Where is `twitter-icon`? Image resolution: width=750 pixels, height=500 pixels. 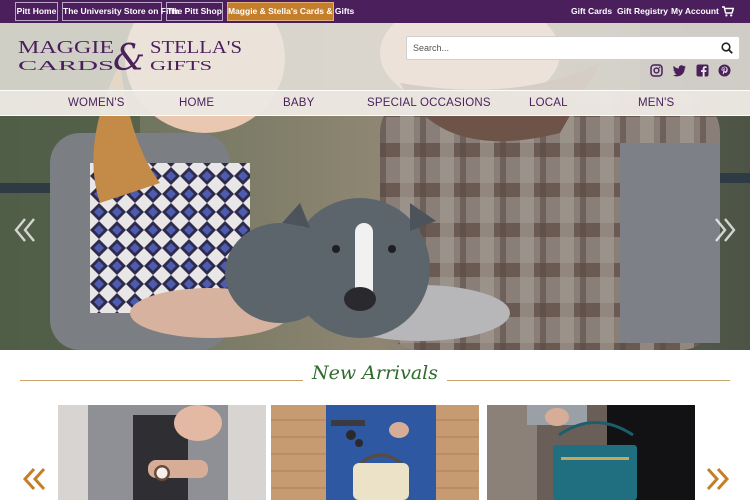
twitter-icon is located at coordinates (679, 70).